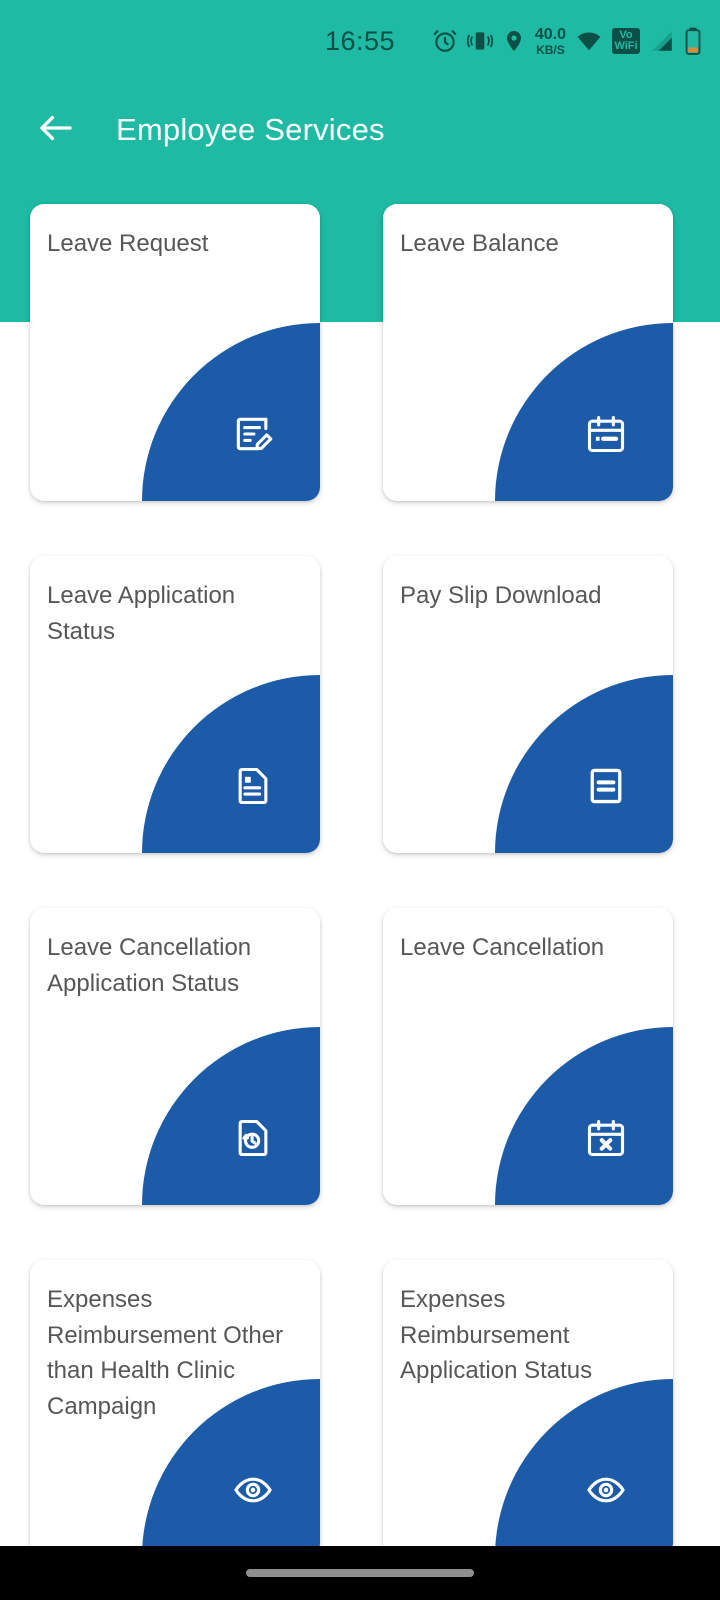 This screenshot has width=720, height=1600. I want to click on service-card-pay-slip-download: Pay Slip Download, so click(528, 704).